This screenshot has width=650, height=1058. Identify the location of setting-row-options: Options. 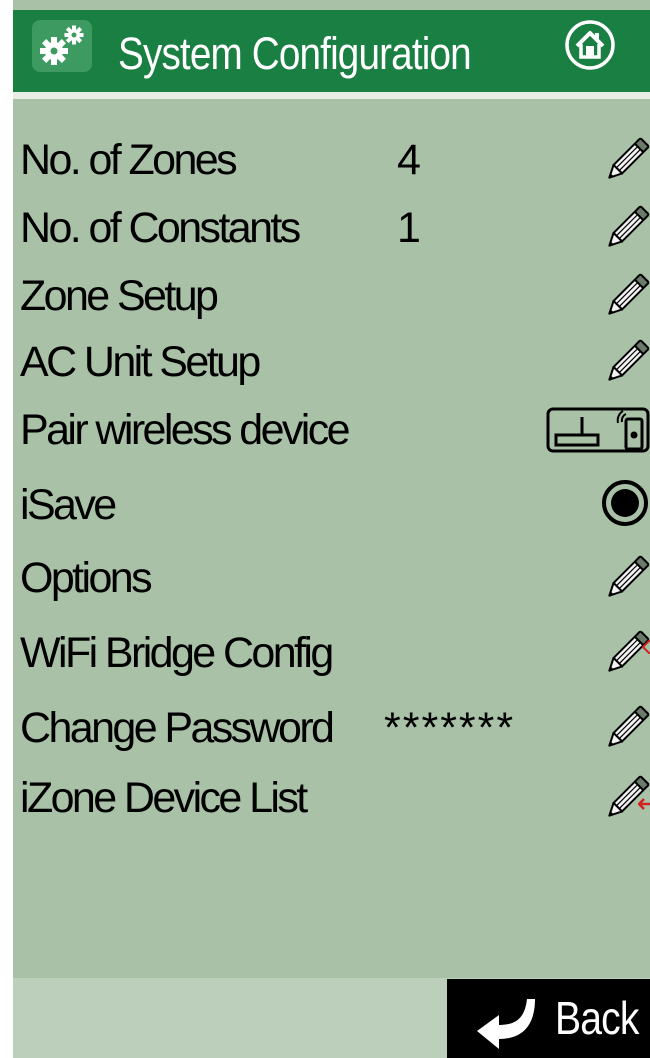
(335, 578).